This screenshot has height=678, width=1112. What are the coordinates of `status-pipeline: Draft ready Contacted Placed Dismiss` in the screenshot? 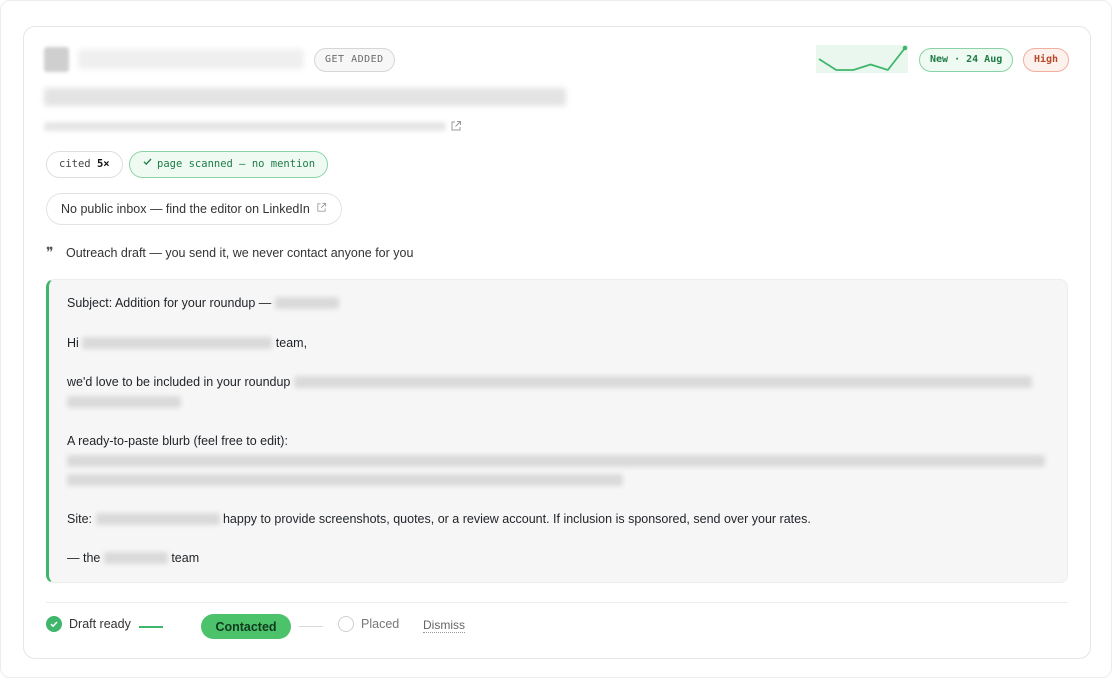 It's located at (557, 620).